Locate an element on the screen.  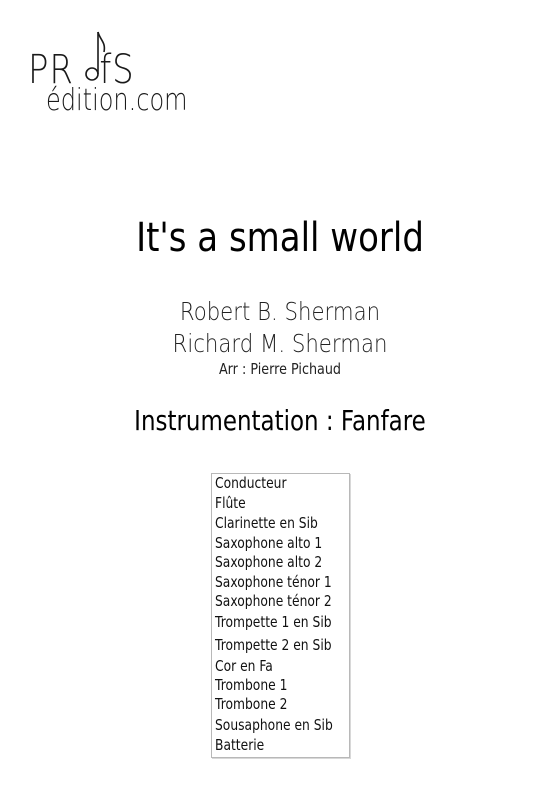
instrument-item: Trompette 2 en Sib is located at coordinates (273, 645).